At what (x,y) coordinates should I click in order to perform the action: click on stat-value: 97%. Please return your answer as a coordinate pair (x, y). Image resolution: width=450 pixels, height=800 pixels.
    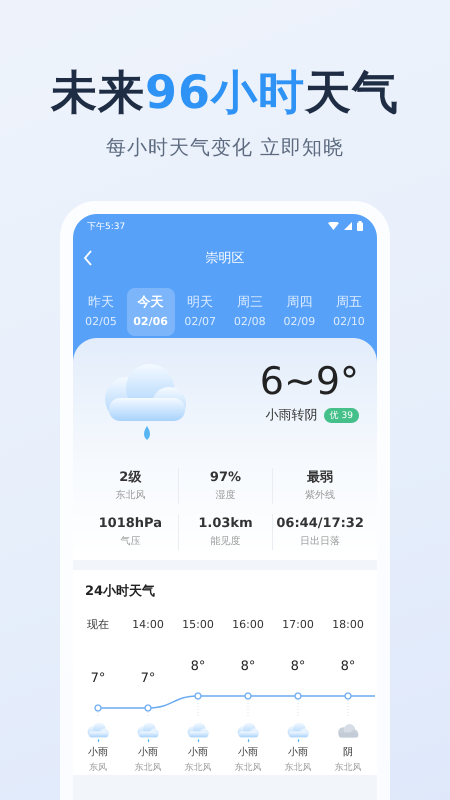
    Looking at the image, I should click on (226, 478).